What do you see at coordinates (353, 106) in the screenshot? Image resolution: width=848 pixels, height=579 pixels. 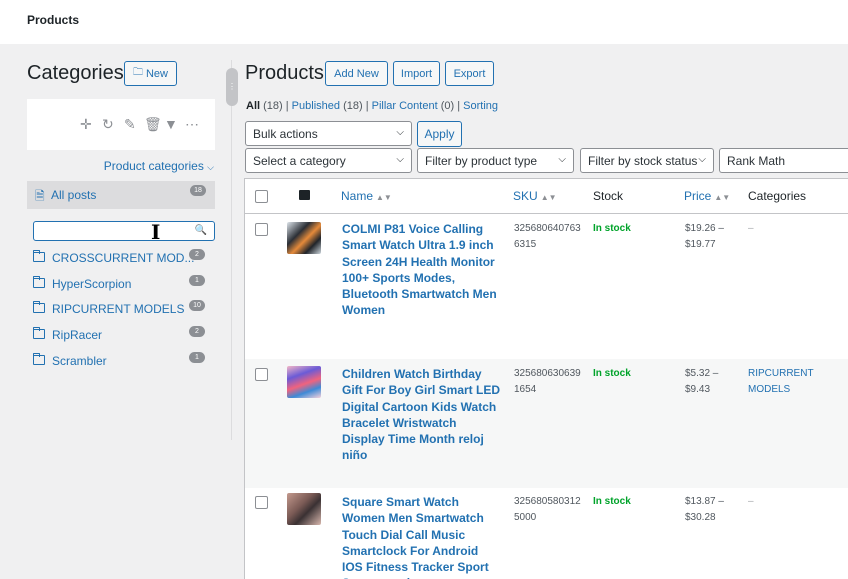 I see `view-published-count: (18)` at bounding box center [353, 106].